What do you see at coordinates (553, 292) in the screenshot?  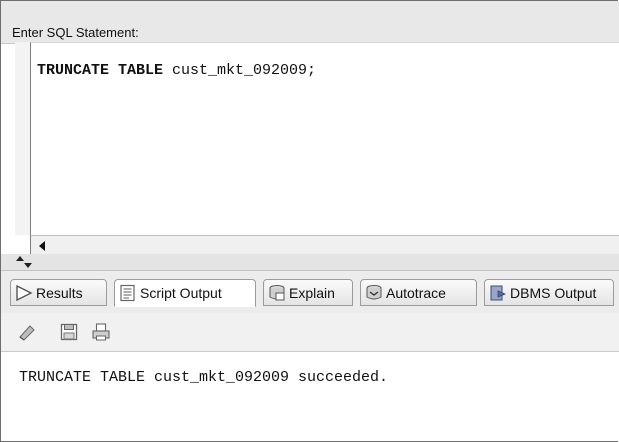 I see `tab-label: DBMS Output` at bounding box center [553, 292].